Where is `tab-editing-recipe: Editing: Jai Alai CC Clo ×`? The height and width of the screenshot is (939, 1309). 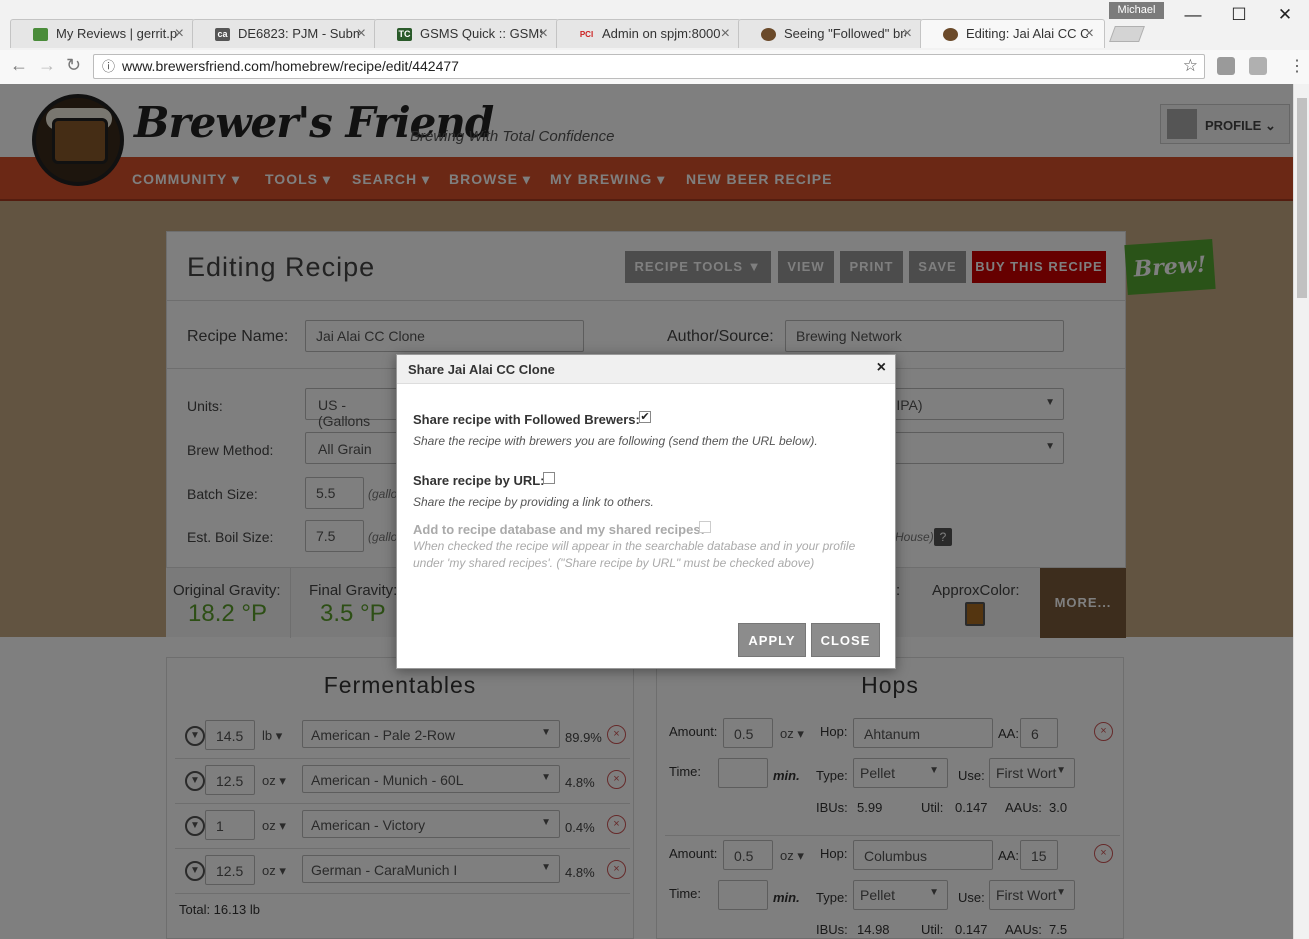 tab-editing-recipe: Editing: Jai Alai CC Clo × is located at coordinates (1012, 33).